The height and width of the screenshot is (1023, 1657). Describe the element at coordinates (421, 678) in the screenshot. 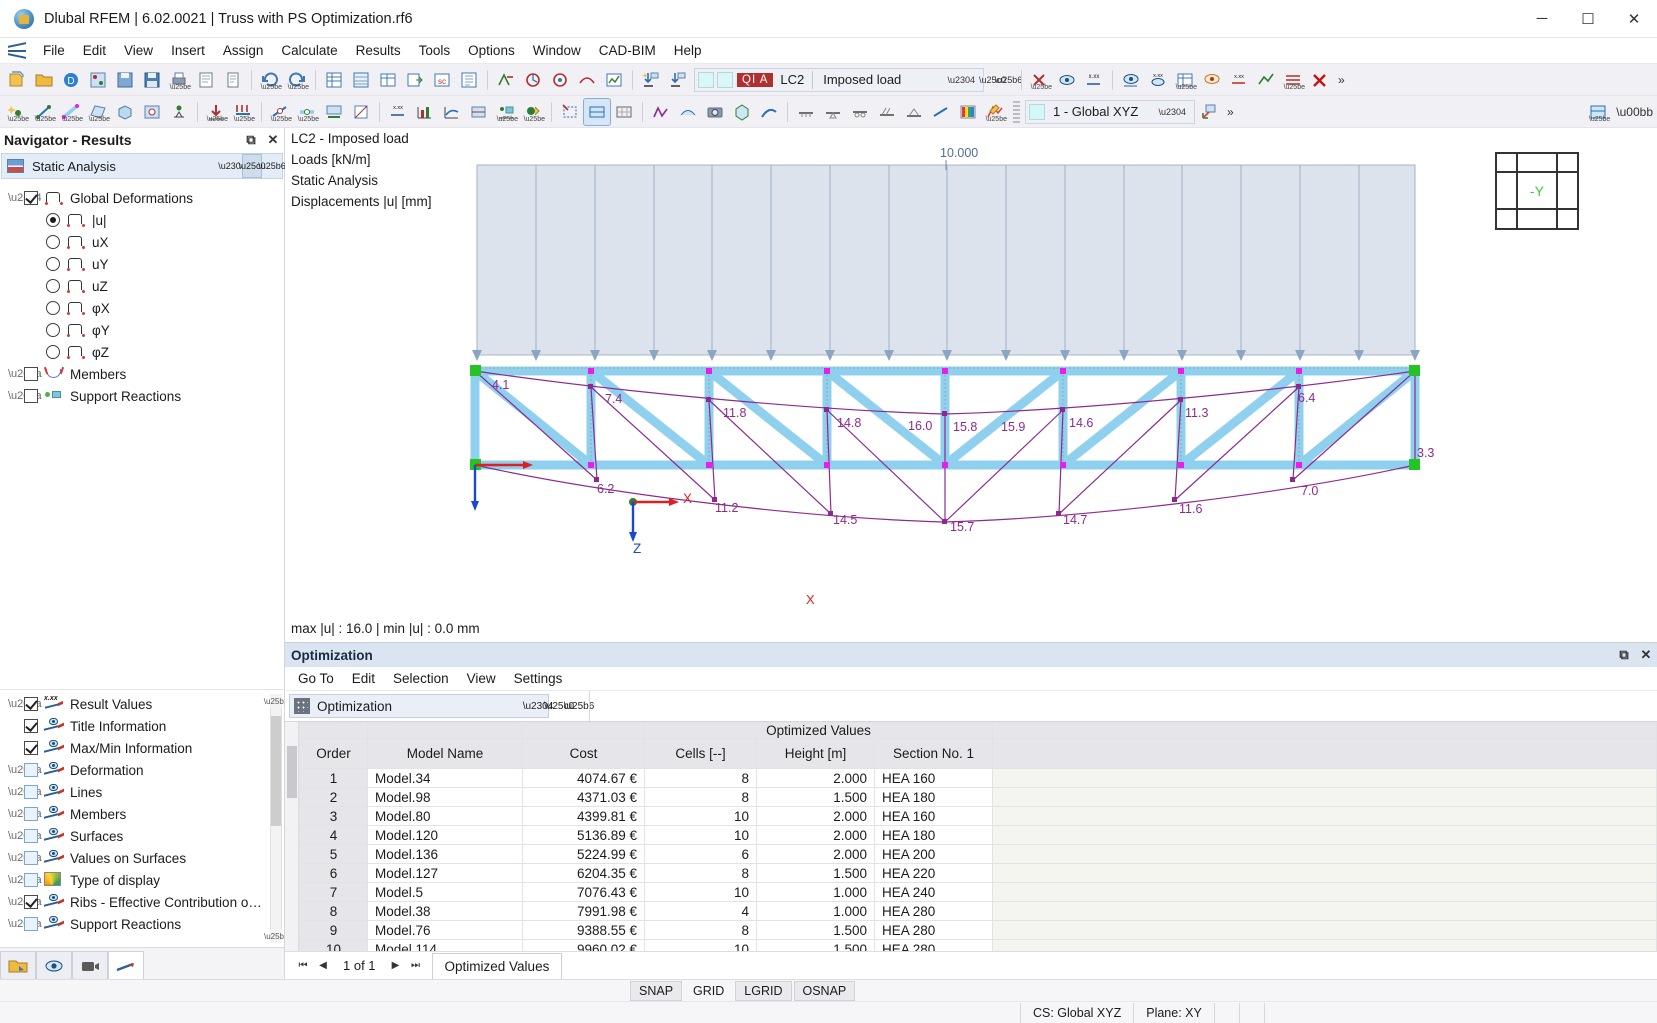

I see `optimization-menu-selection: Selection` at that location.